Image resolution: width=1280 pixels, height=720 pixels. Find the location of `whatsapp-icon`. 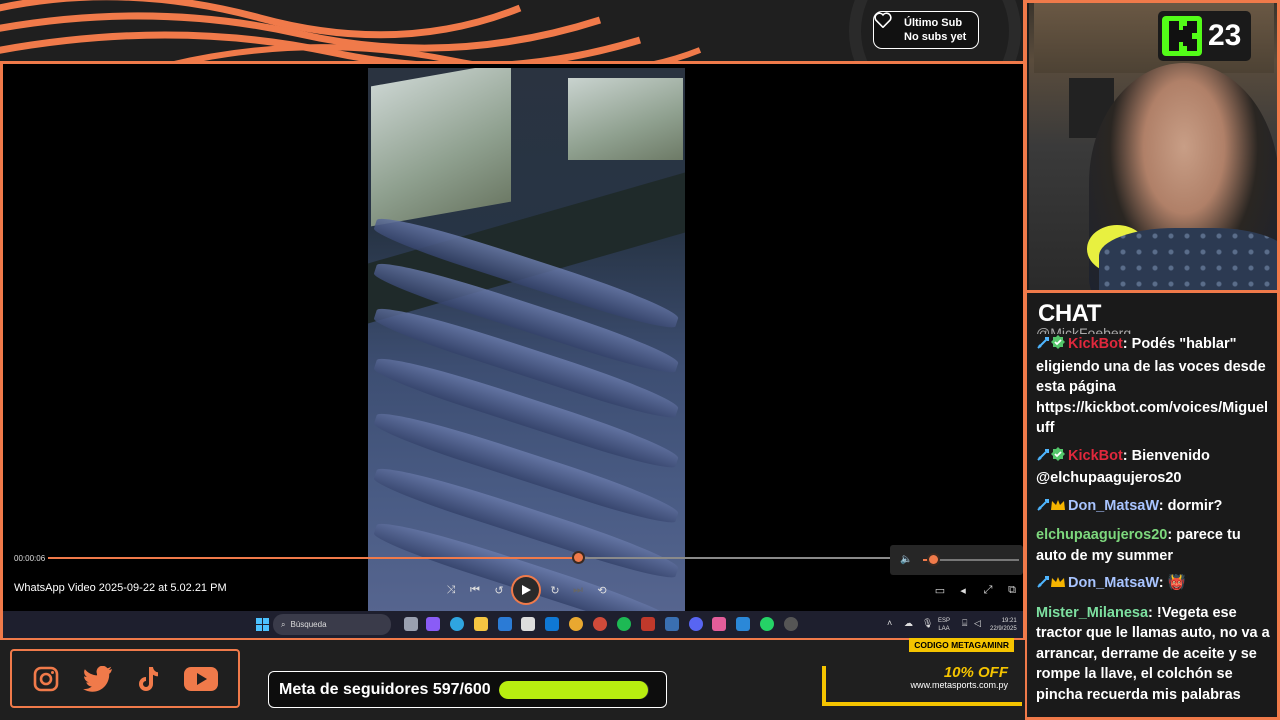

whatsapp-icon is located at coordinates (767, 624).